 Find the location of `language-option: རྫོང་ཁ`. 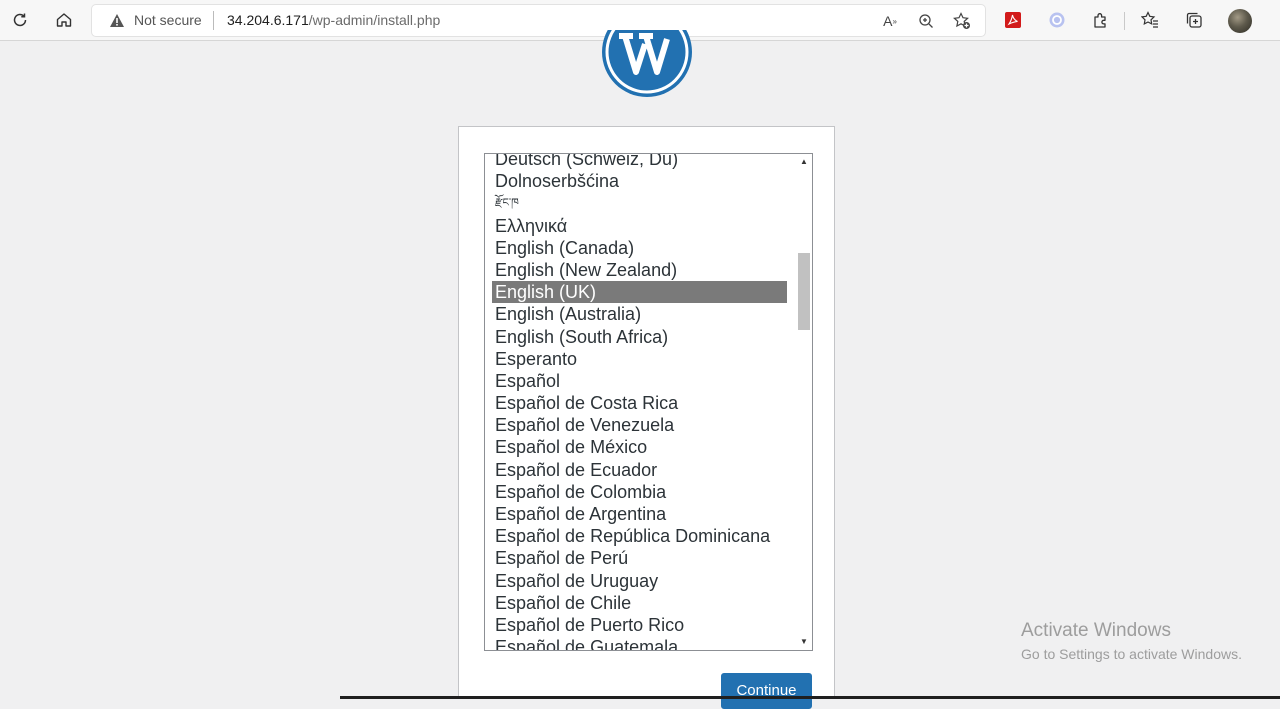

language-option: རྫོང་ཁ is located at coordinates (640, 203).